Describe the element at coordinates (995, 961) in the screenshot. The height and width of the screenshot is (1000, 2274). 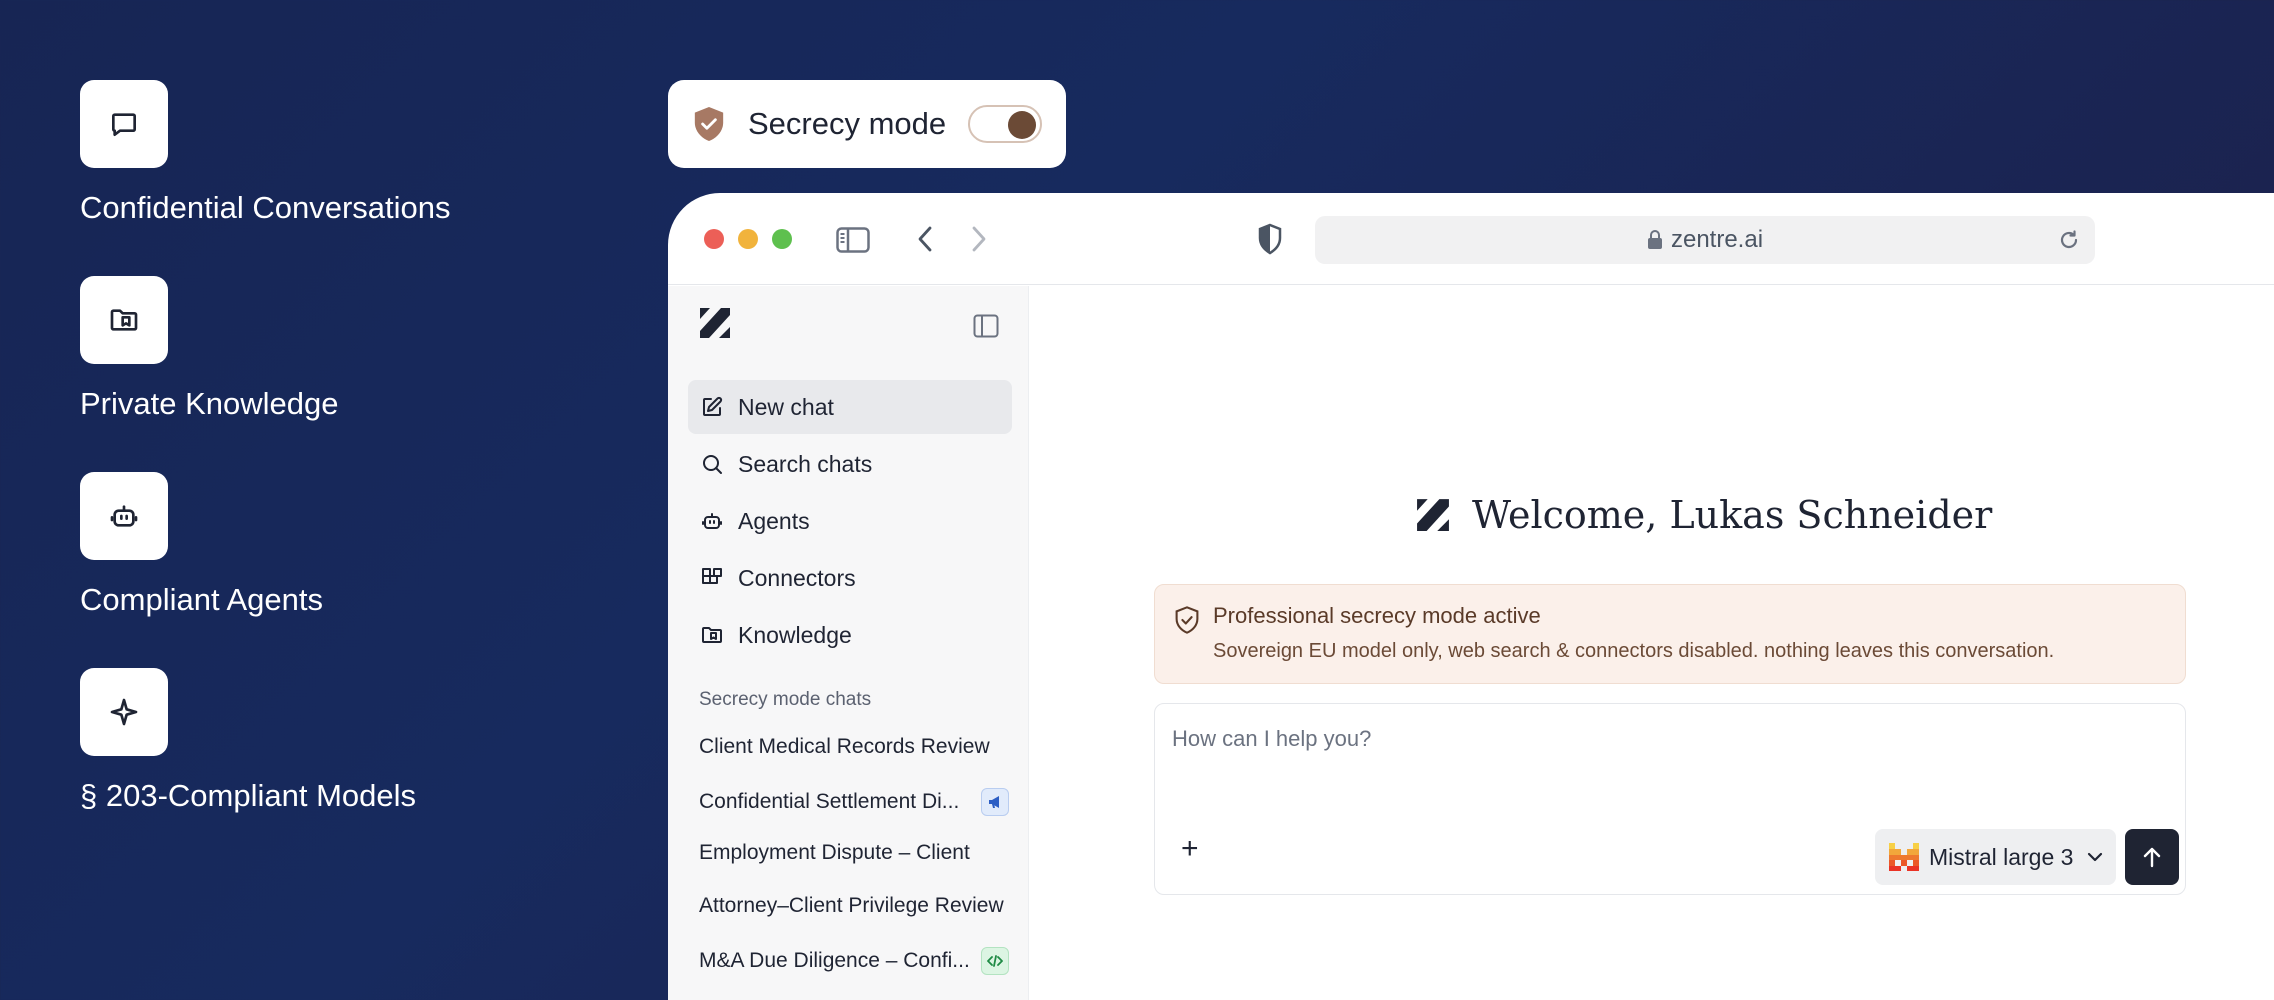
I see `code-icon` at that location.